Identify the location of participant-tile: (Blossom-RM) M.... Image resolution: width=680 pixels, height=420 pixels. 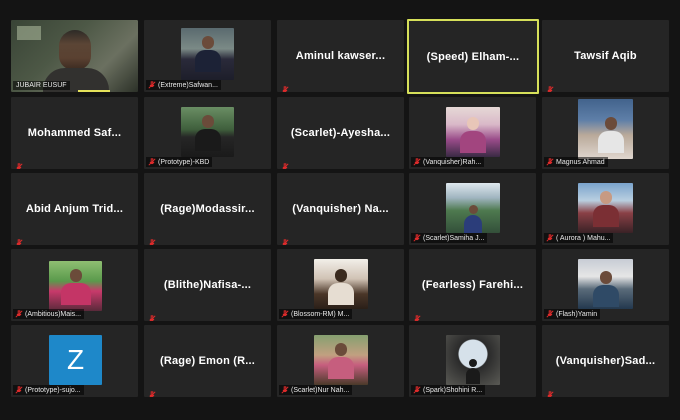
(340, 285).